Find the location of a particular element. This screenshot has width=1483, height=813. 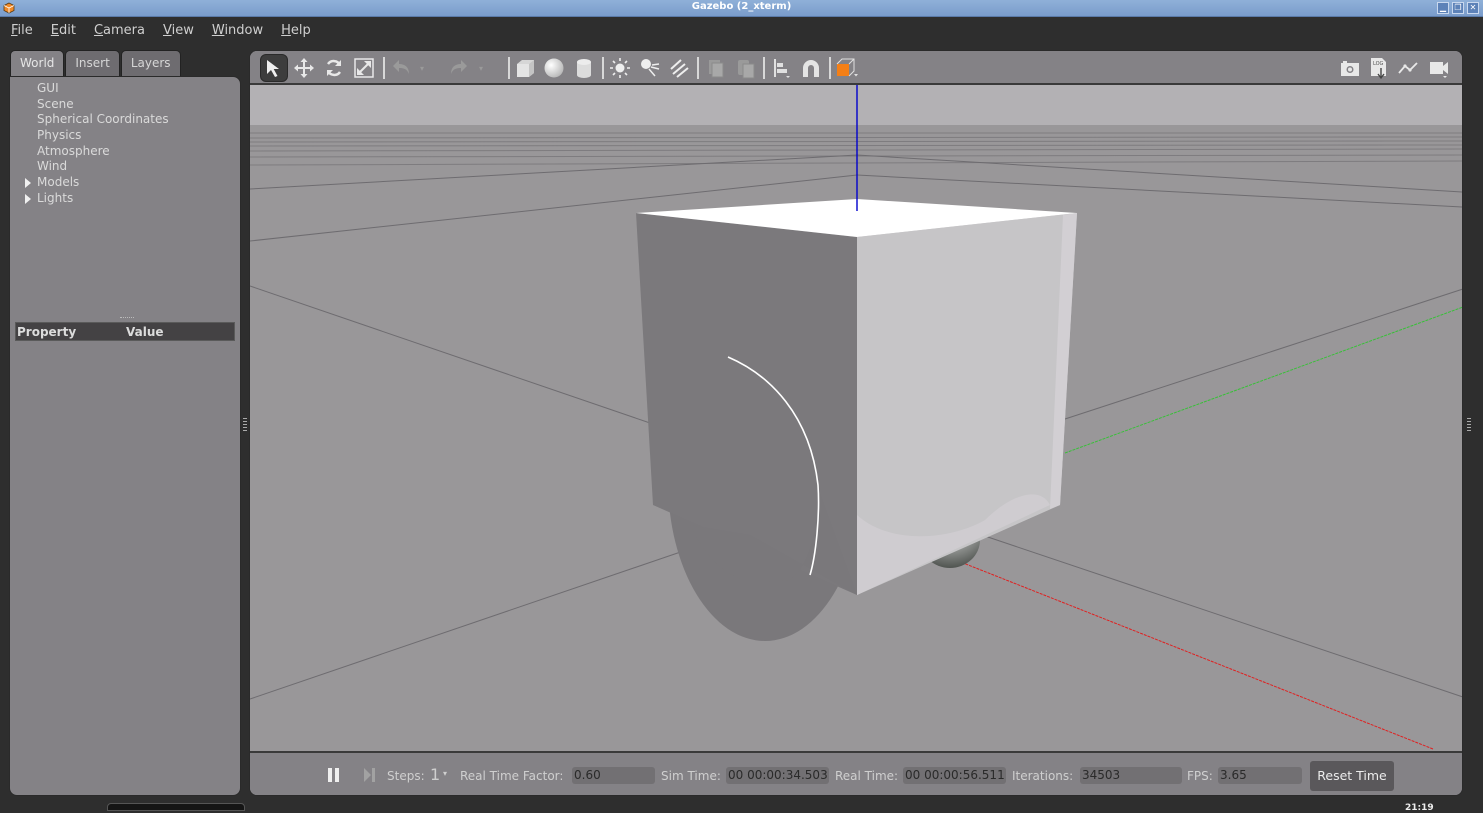

spot-light-icon is located at coordinates (650, 68).